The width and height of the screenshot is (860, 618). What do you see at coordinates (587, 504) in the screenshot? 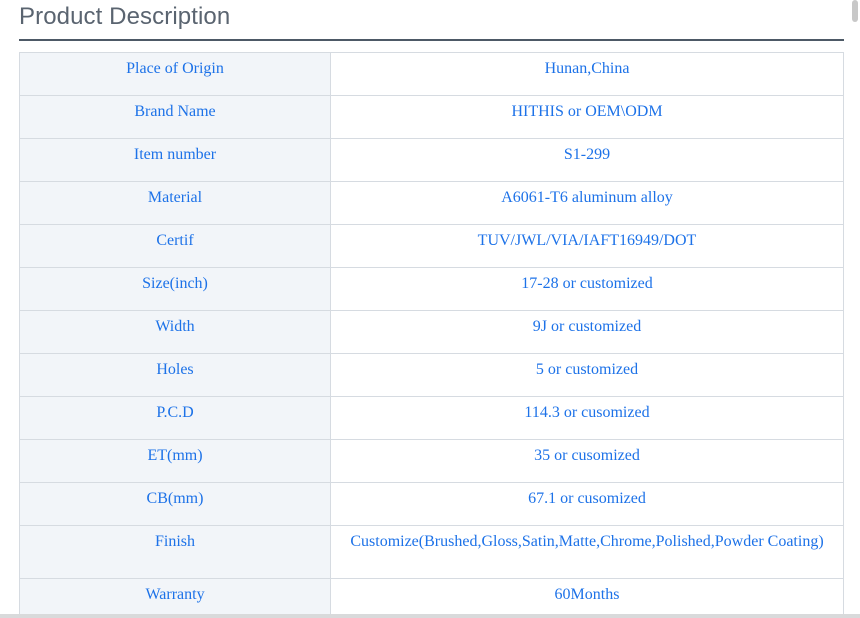
I see `spec-value: 67.1 or cusomized` at bounding box center [587, 504].